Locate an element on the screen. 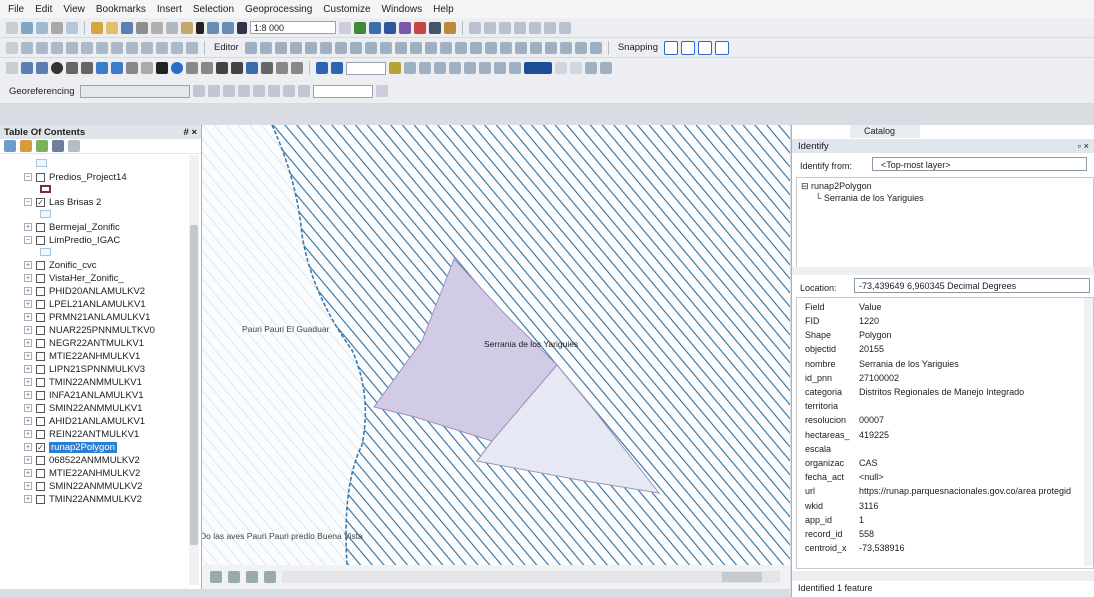 This screenshot has width=1094, height=597. route-icon is located at coordinates (252, 68).